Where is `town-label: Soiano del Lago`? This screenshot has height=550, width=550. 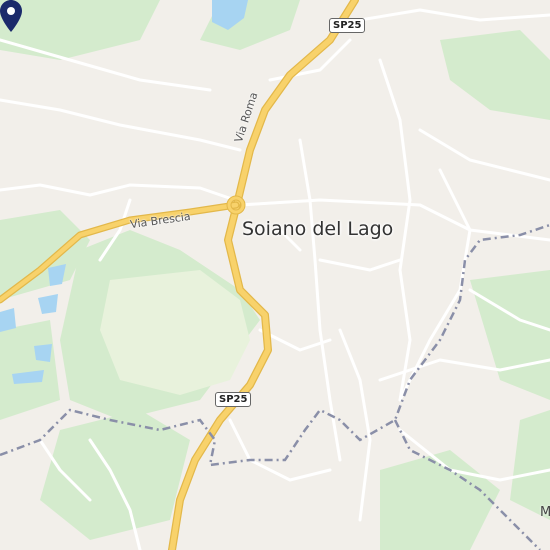
town-label: Soiano del Lago is located at coordinates (318, 229).